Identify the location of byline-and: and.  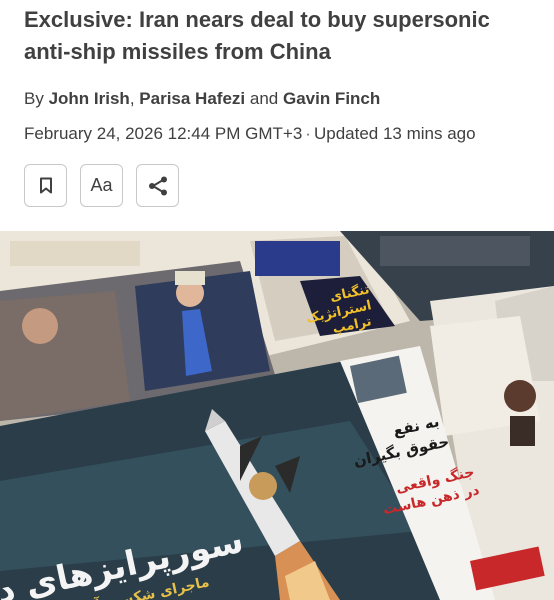
(264, 98).